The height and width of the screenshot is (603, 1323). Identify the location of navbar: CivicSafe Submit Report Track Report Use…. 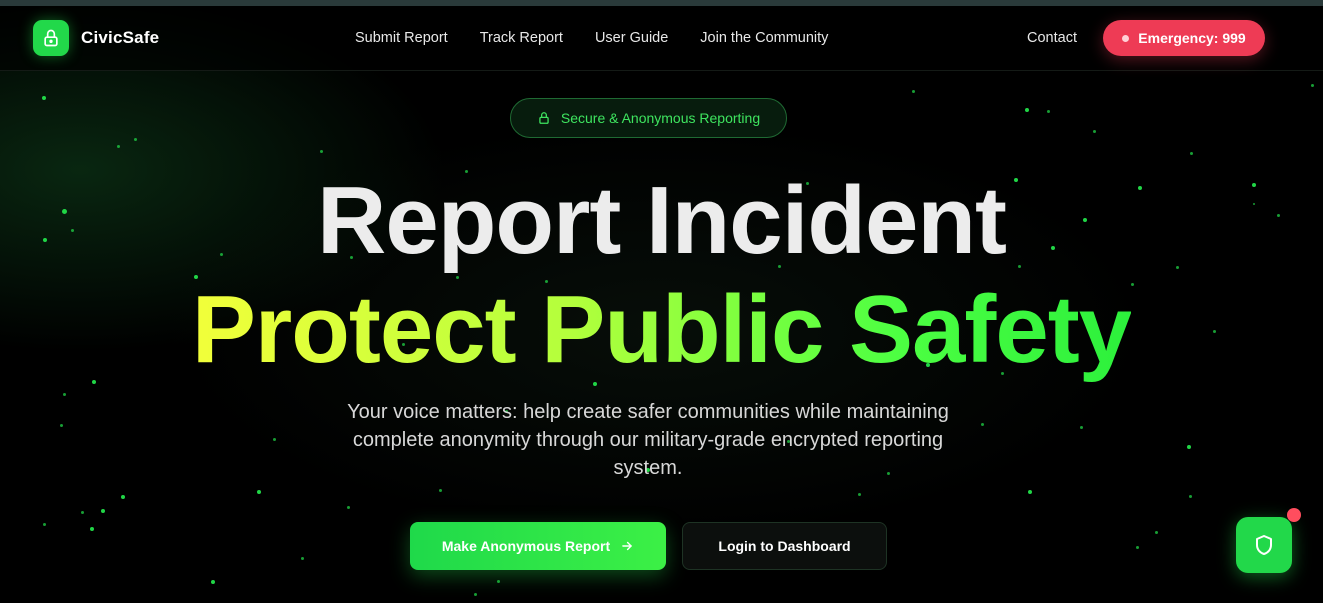
(661, 38).